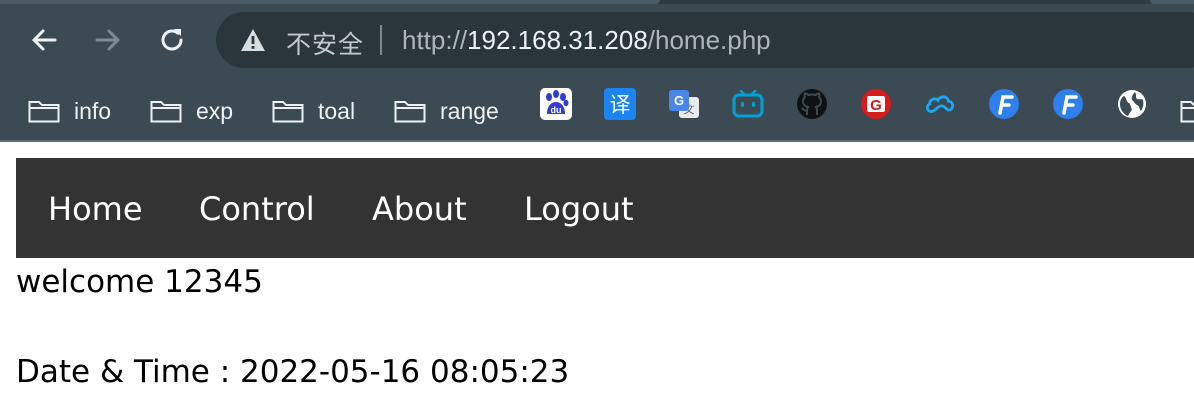 The width and height of the screenshot is (1194, 416). I want to click on nav-link-home: Home, so click(95, 209).